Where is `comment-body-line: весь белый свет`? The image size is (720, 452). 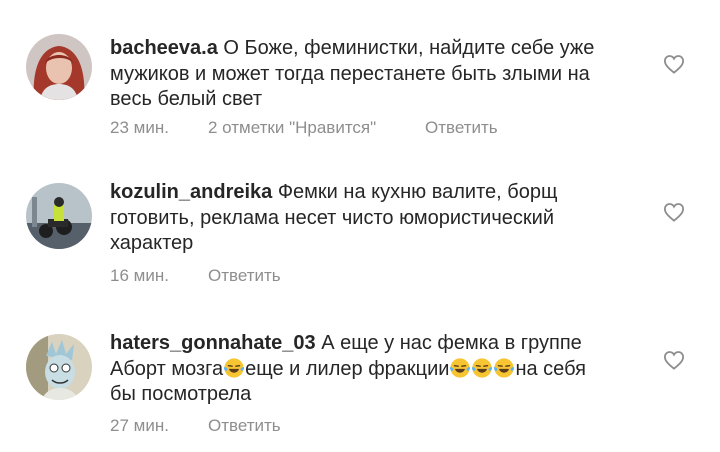 comment-body-line: весь белый свет is located at coordinates (186, 99).